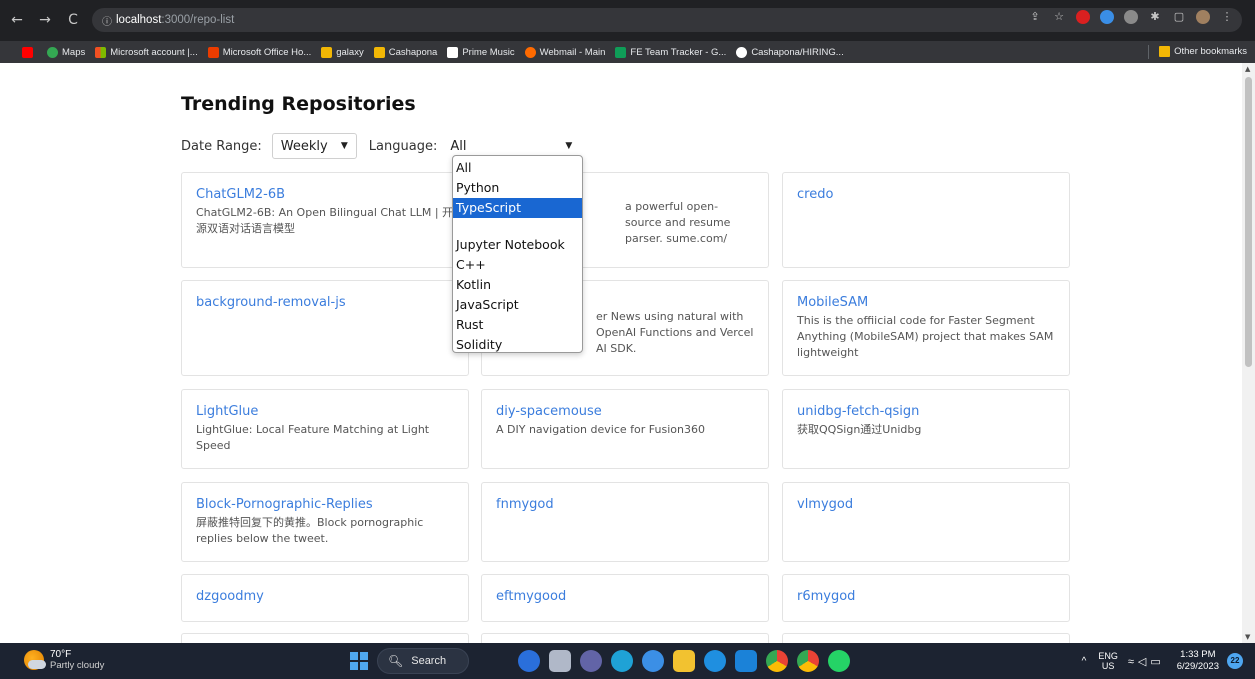 This screenshot has width=1255, height=679. Describe the element at coordinates (517, 188) in the screenshot. I see `language-option: Python` at that location.